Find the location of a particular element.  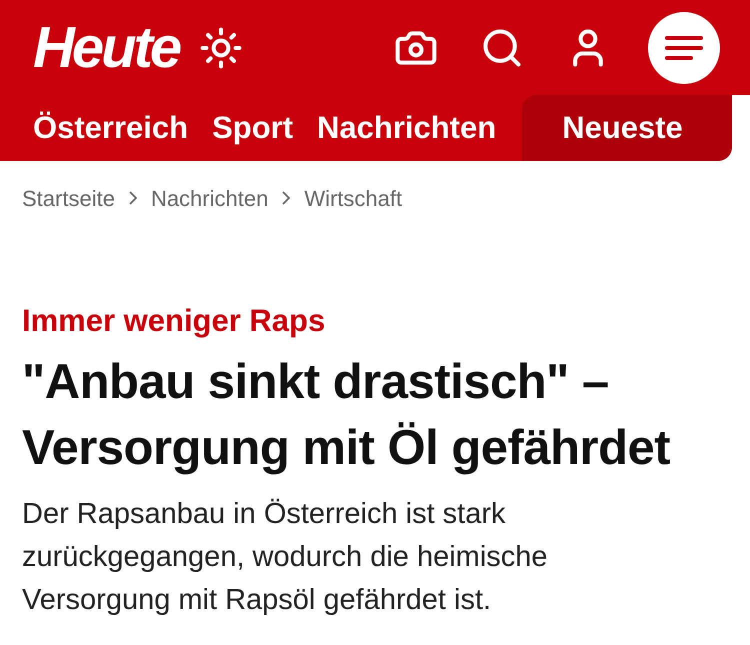

nav-tab: Neueste is located at coordinates (627, 128).